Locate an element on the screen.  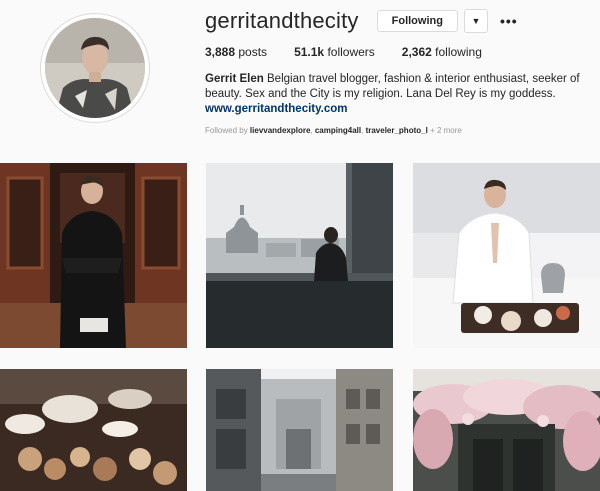
bio-full-name: Gerrit Elen is located at coordinates (234, 79).